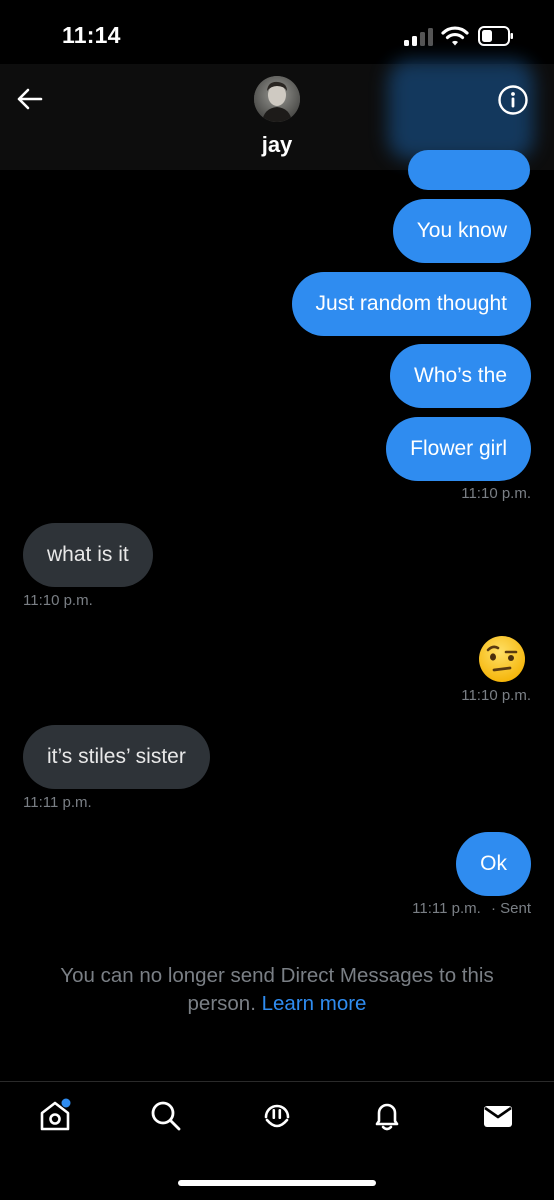  I want to click on message-bubble-outgoing: Ok, so click(493, 864).